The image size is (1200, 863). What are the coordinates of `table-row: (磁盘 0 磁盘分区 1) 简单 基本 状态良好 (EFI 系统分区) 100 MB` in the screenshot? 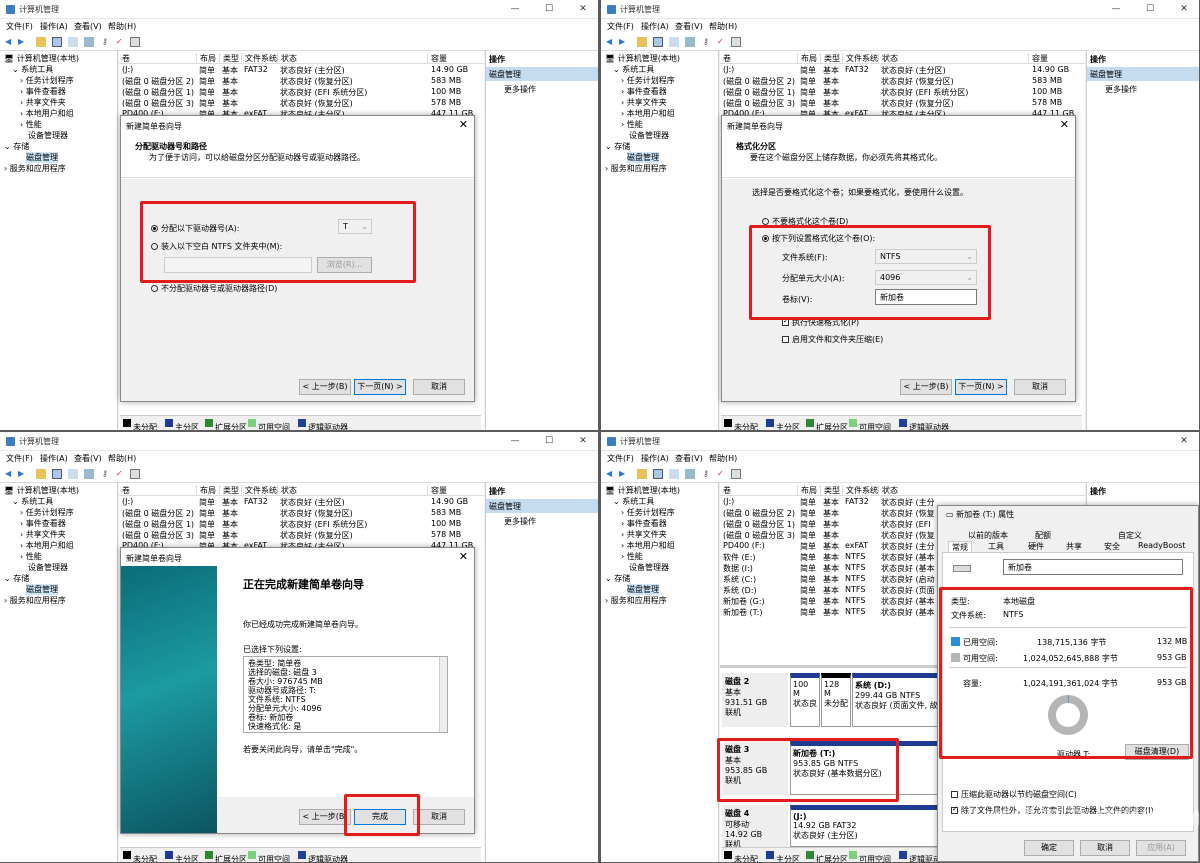 It's located at (902, 92).